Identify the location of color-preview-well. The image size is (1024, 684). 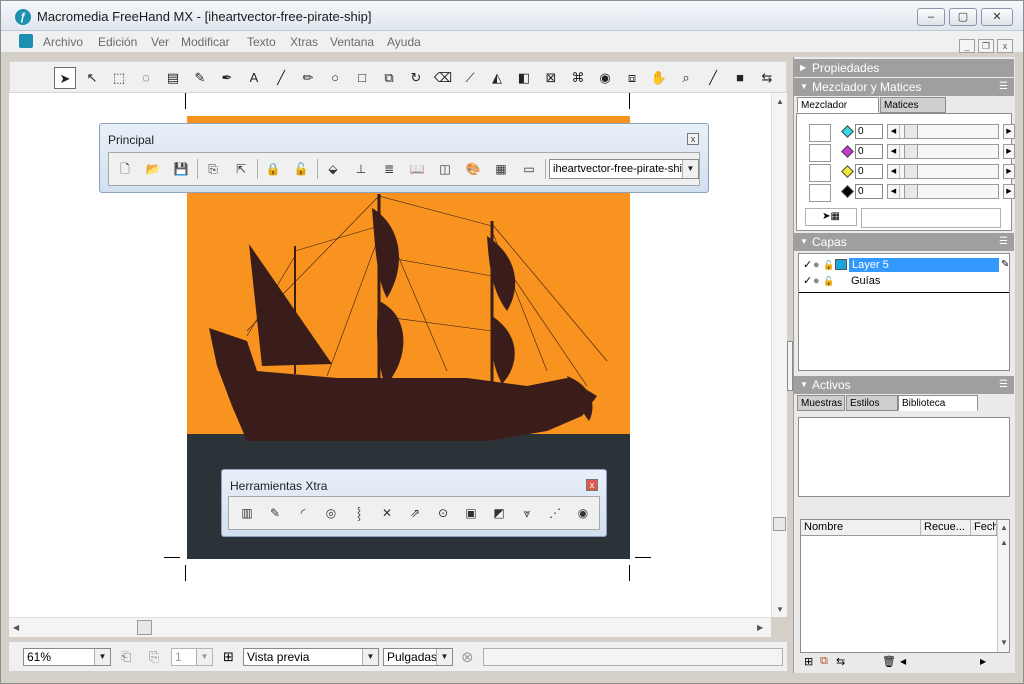
(931, 218).